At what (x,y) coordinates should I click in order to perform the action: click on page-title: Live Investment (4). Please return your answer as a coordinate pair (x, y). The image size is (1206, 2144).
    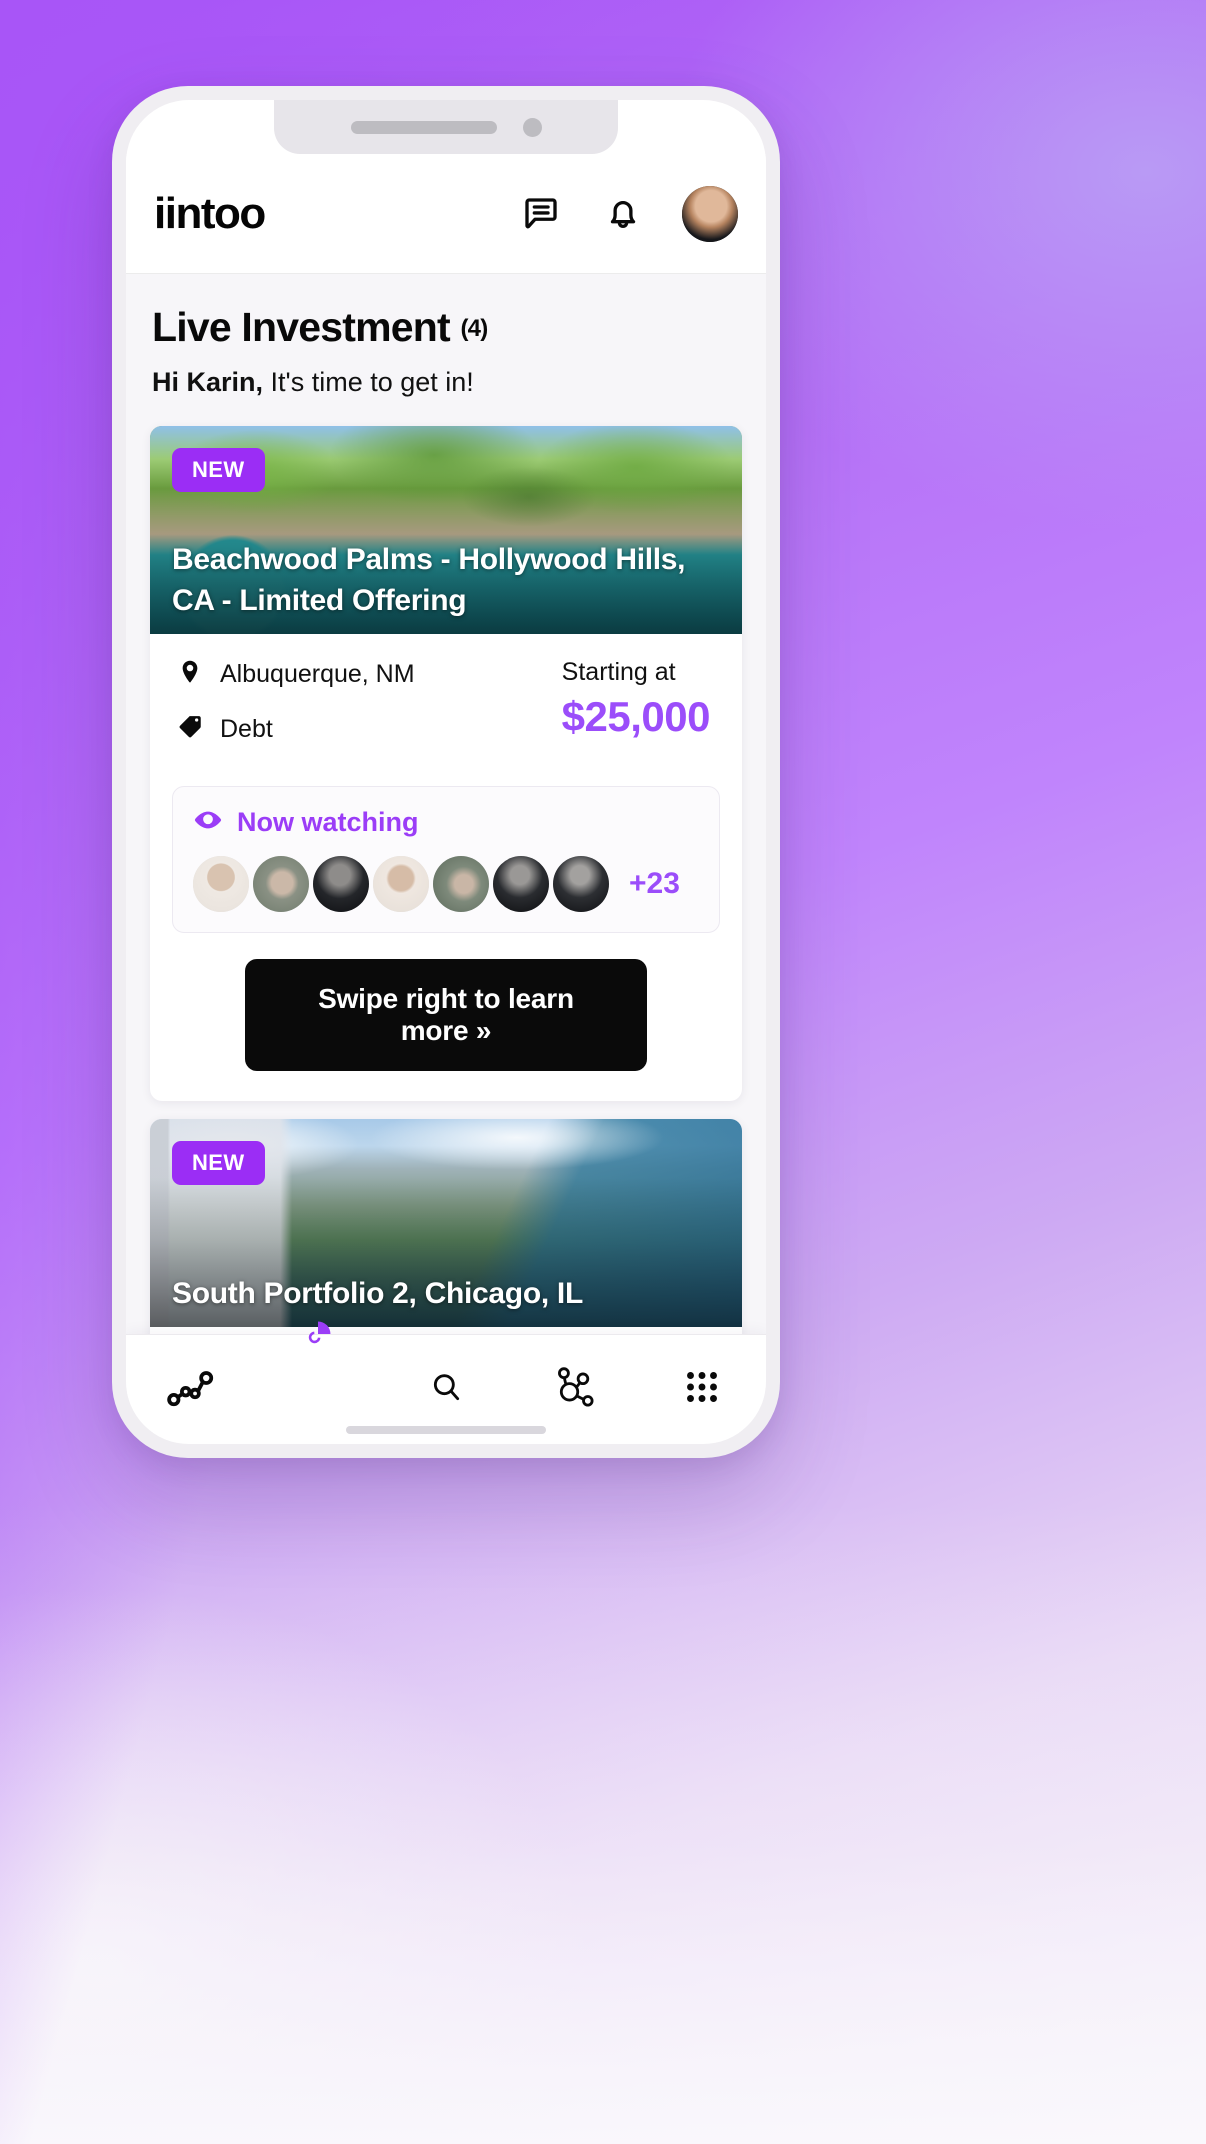
    Looking at the image, I should click on (446, 327).